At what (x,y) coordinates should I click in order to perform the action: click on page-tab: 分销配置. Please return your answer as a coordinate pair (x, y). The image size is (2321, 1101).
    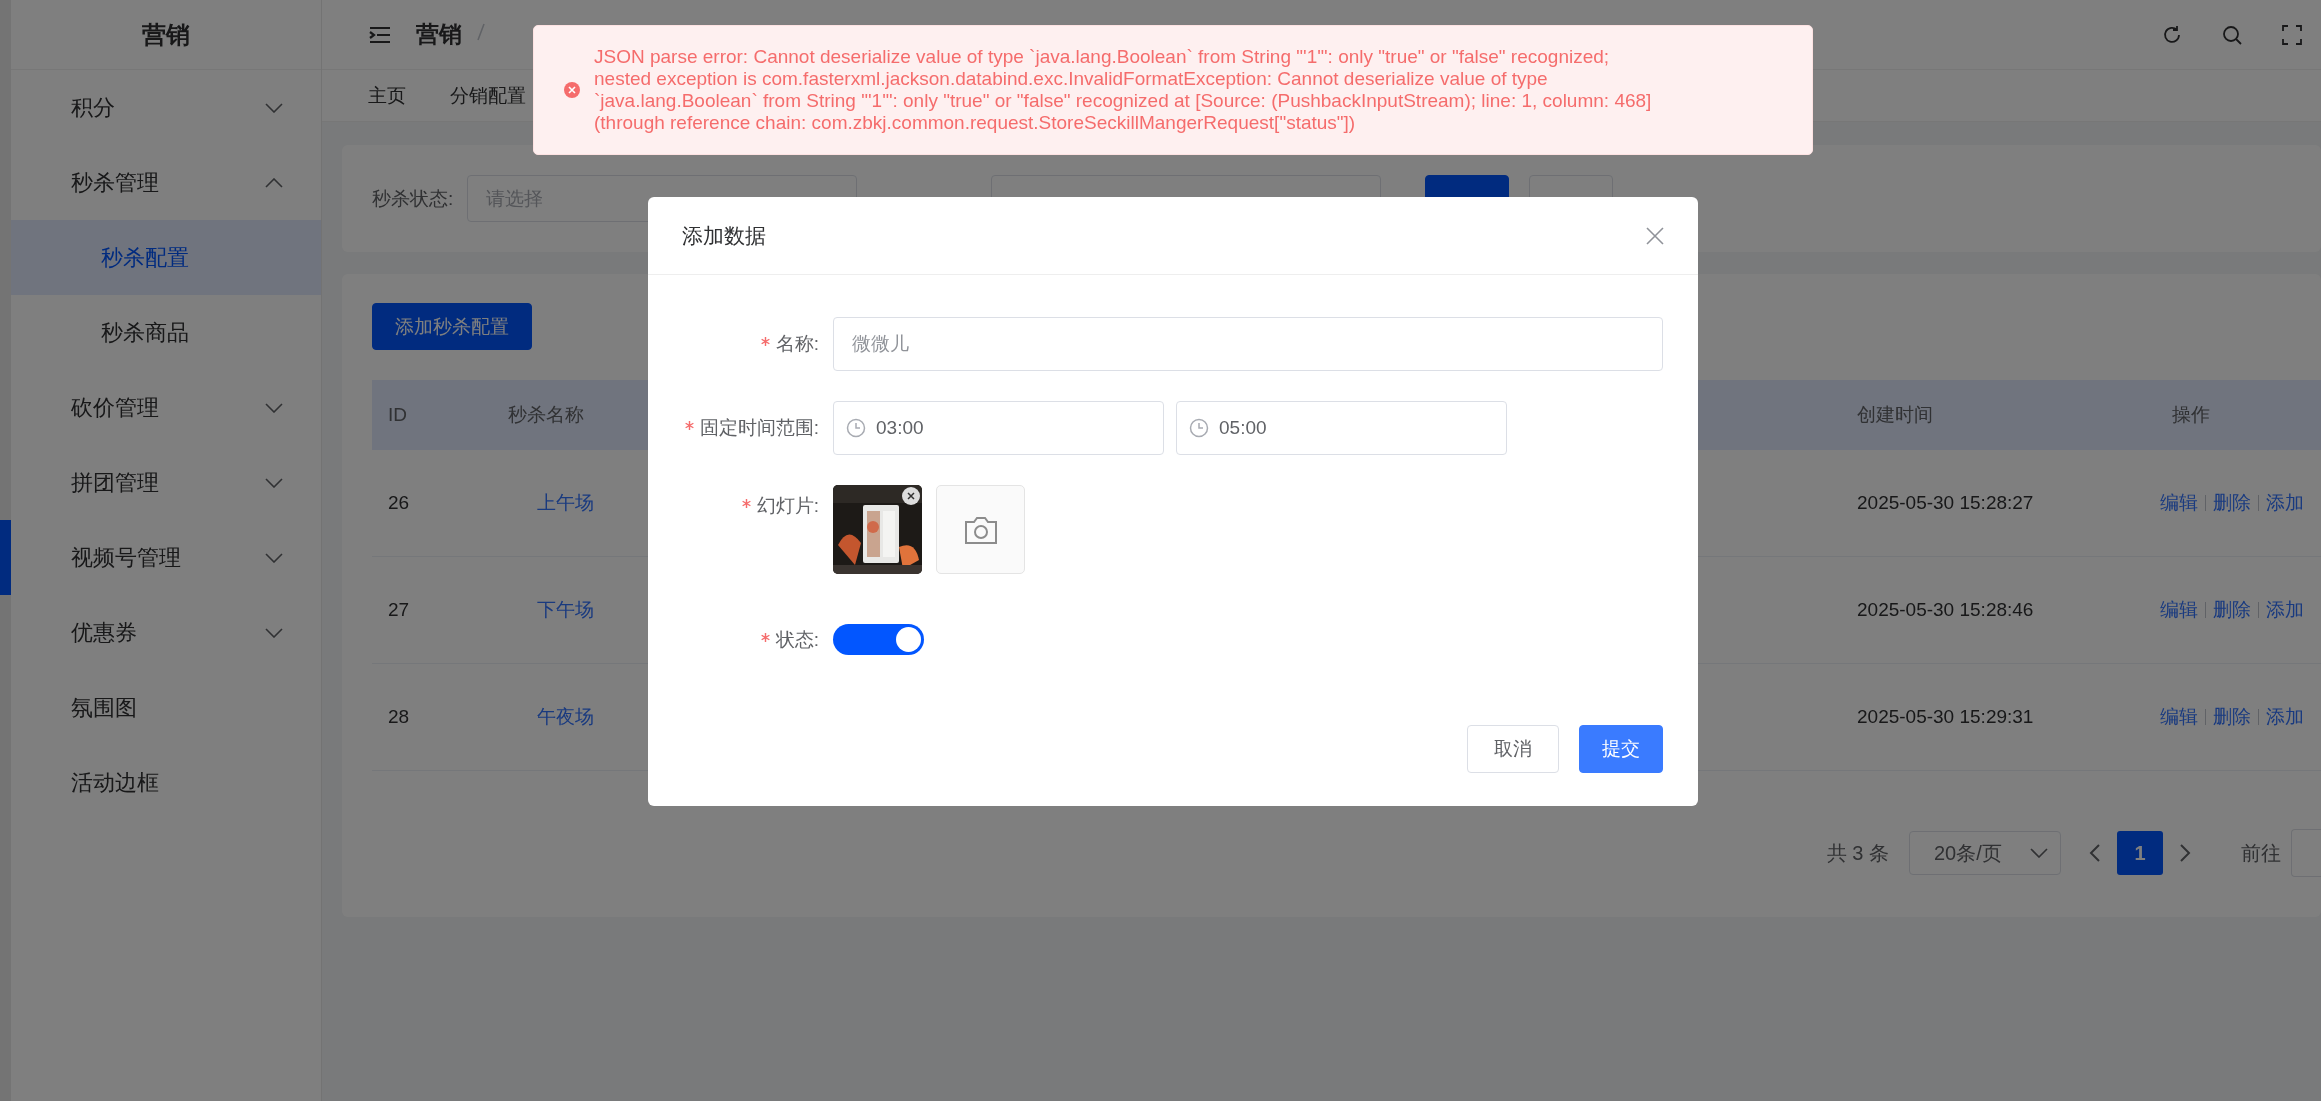
    Looking at the image, I should click on (488, 95).